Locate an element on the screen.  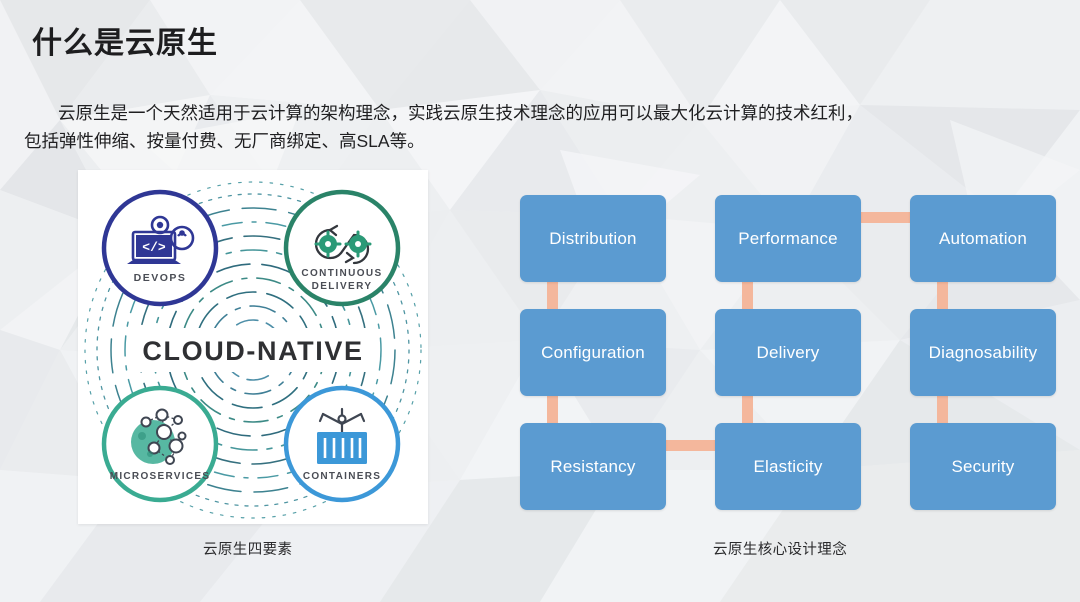
connector-performance-delivery is located at coordinates (747, 295).